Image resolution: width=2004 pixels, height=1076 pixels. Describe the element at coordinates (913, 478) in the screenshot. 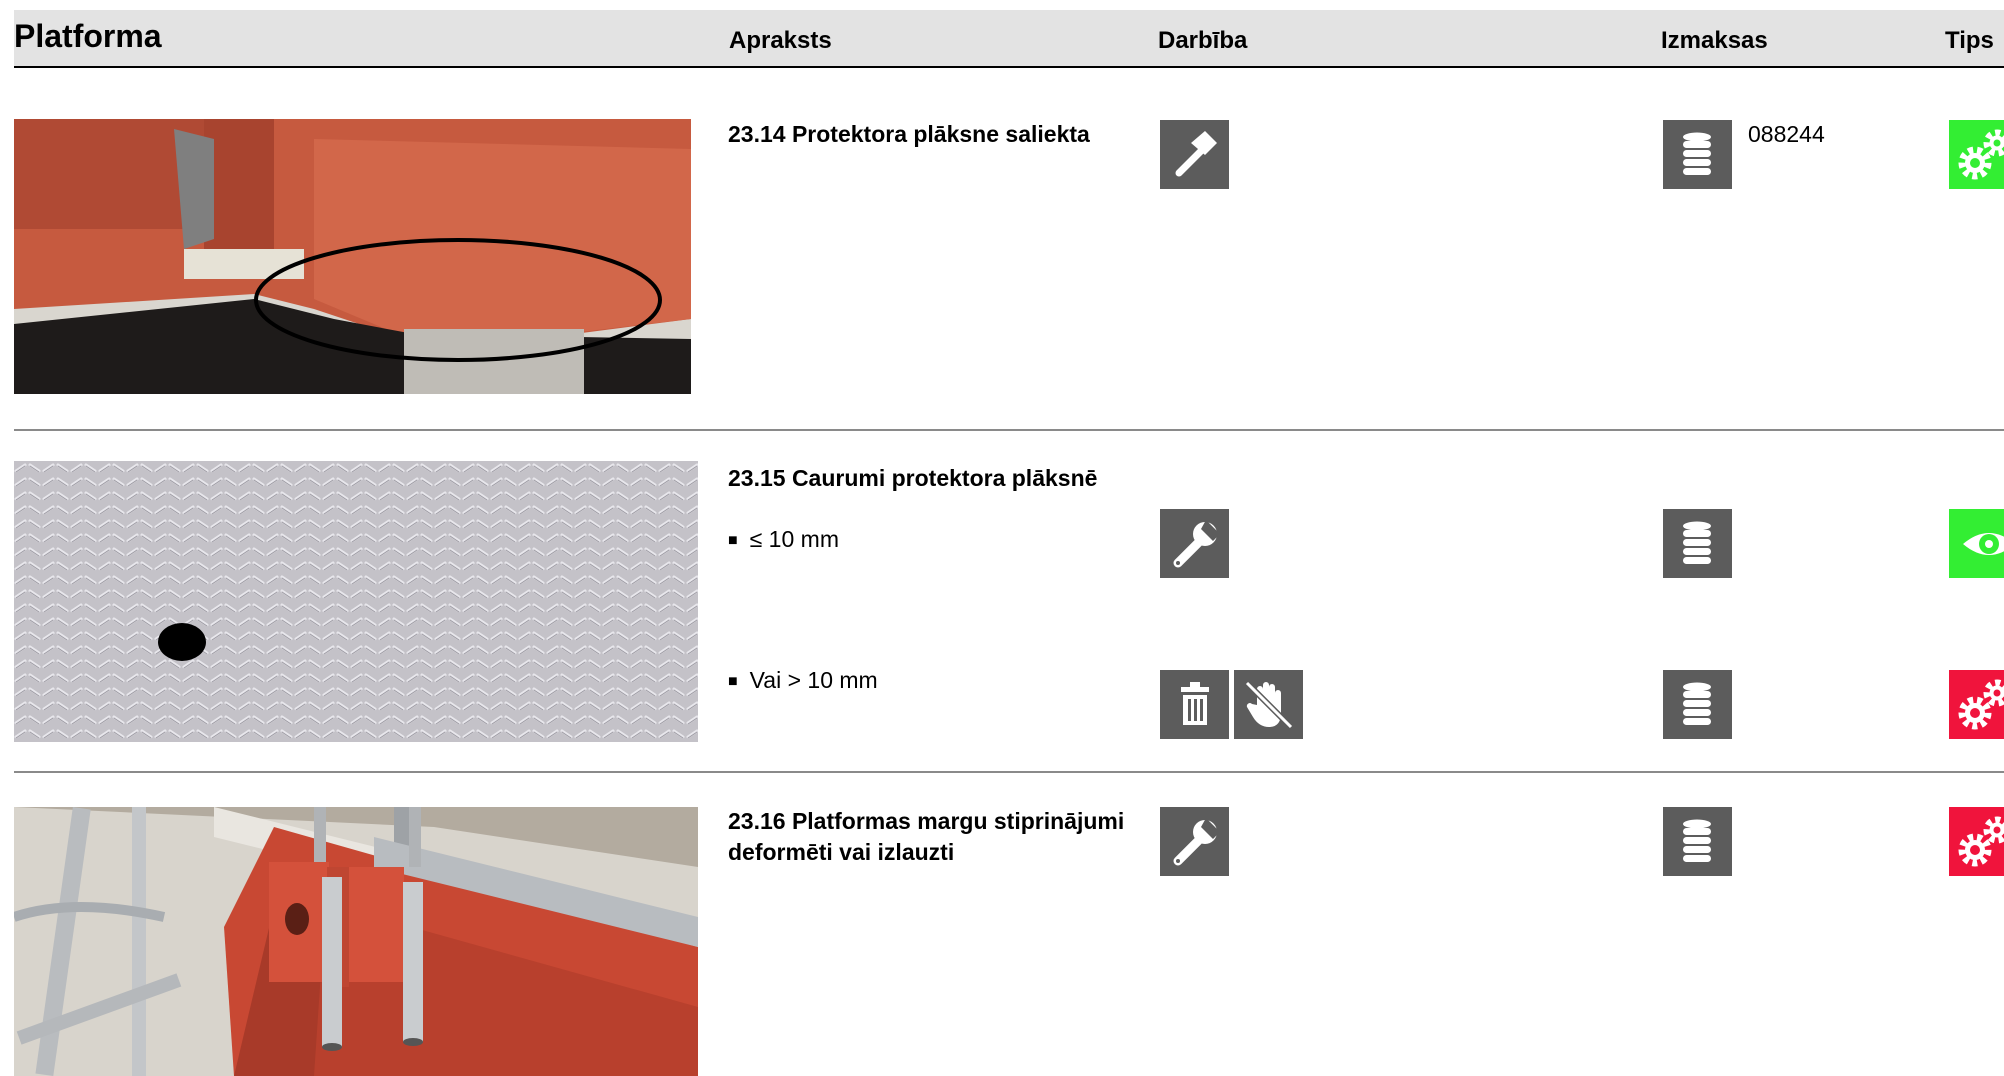

I see `row-23-15-title: 23.15 Caurumi protektora plāksnē` at that location.